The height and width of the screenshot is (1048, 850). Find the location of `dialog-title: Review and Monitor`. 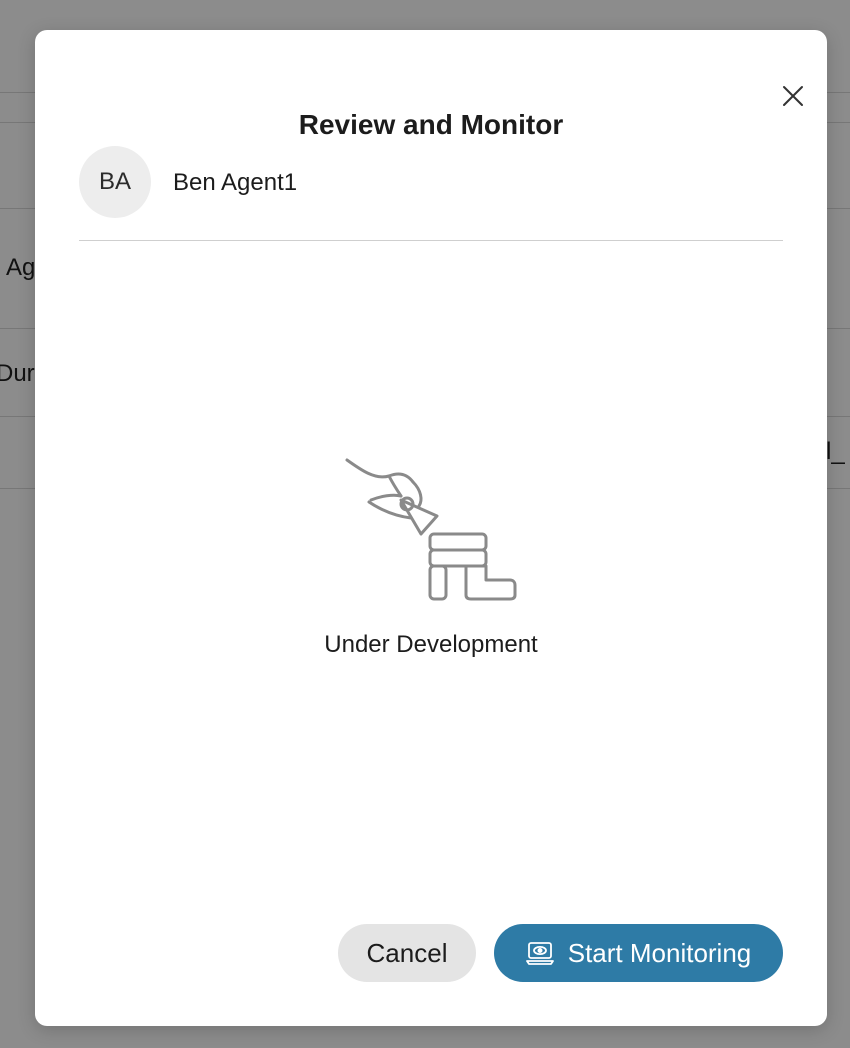

dialog-title: Review and Monitor is located at coordinates (431, 124).